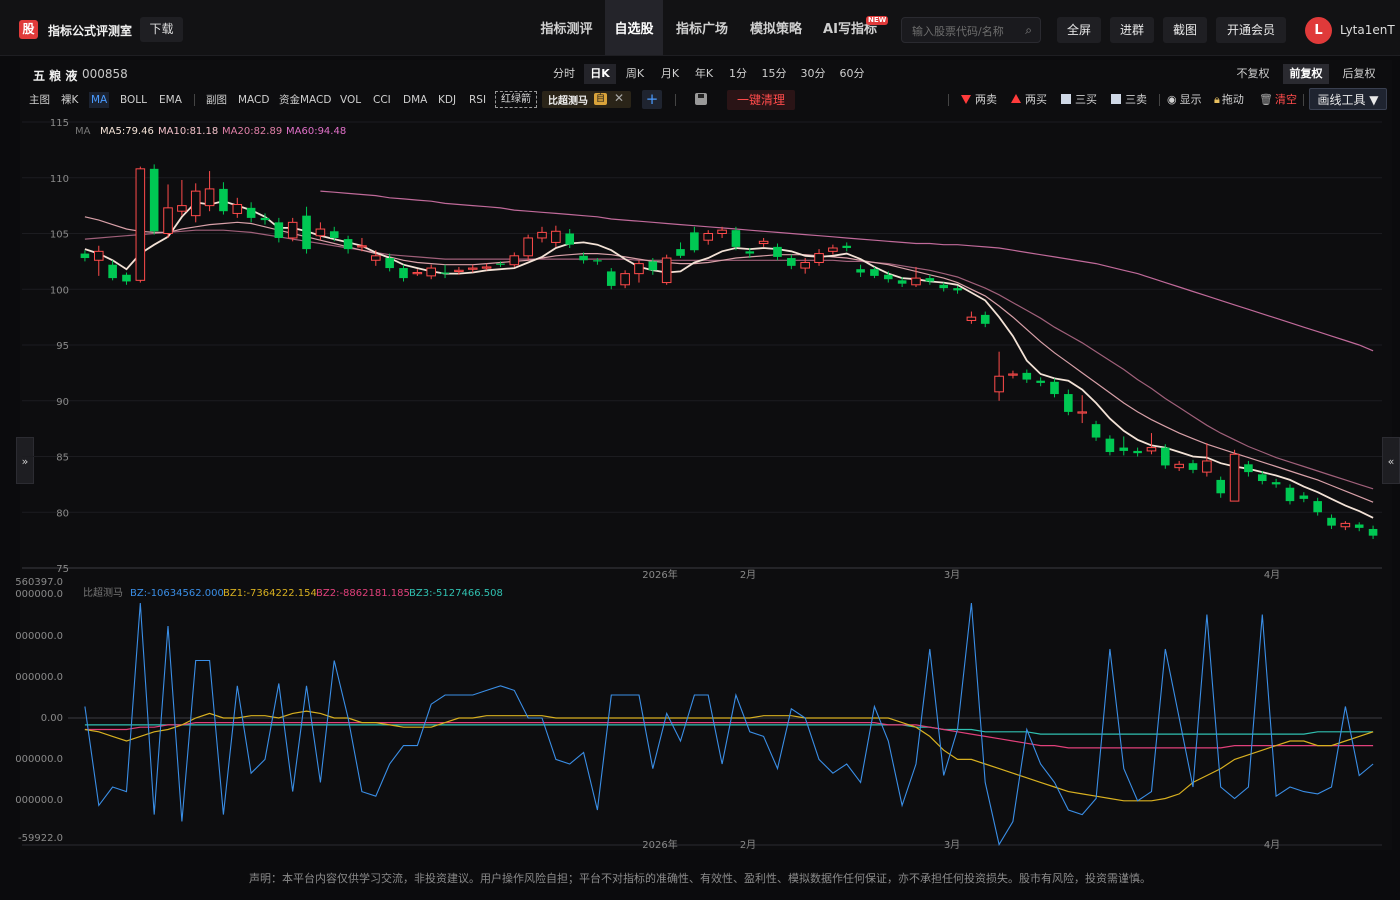  Describe the element at coordinates (103, 592) in the screenshot. I see `sub-legend-label: 比超测马` at that location.